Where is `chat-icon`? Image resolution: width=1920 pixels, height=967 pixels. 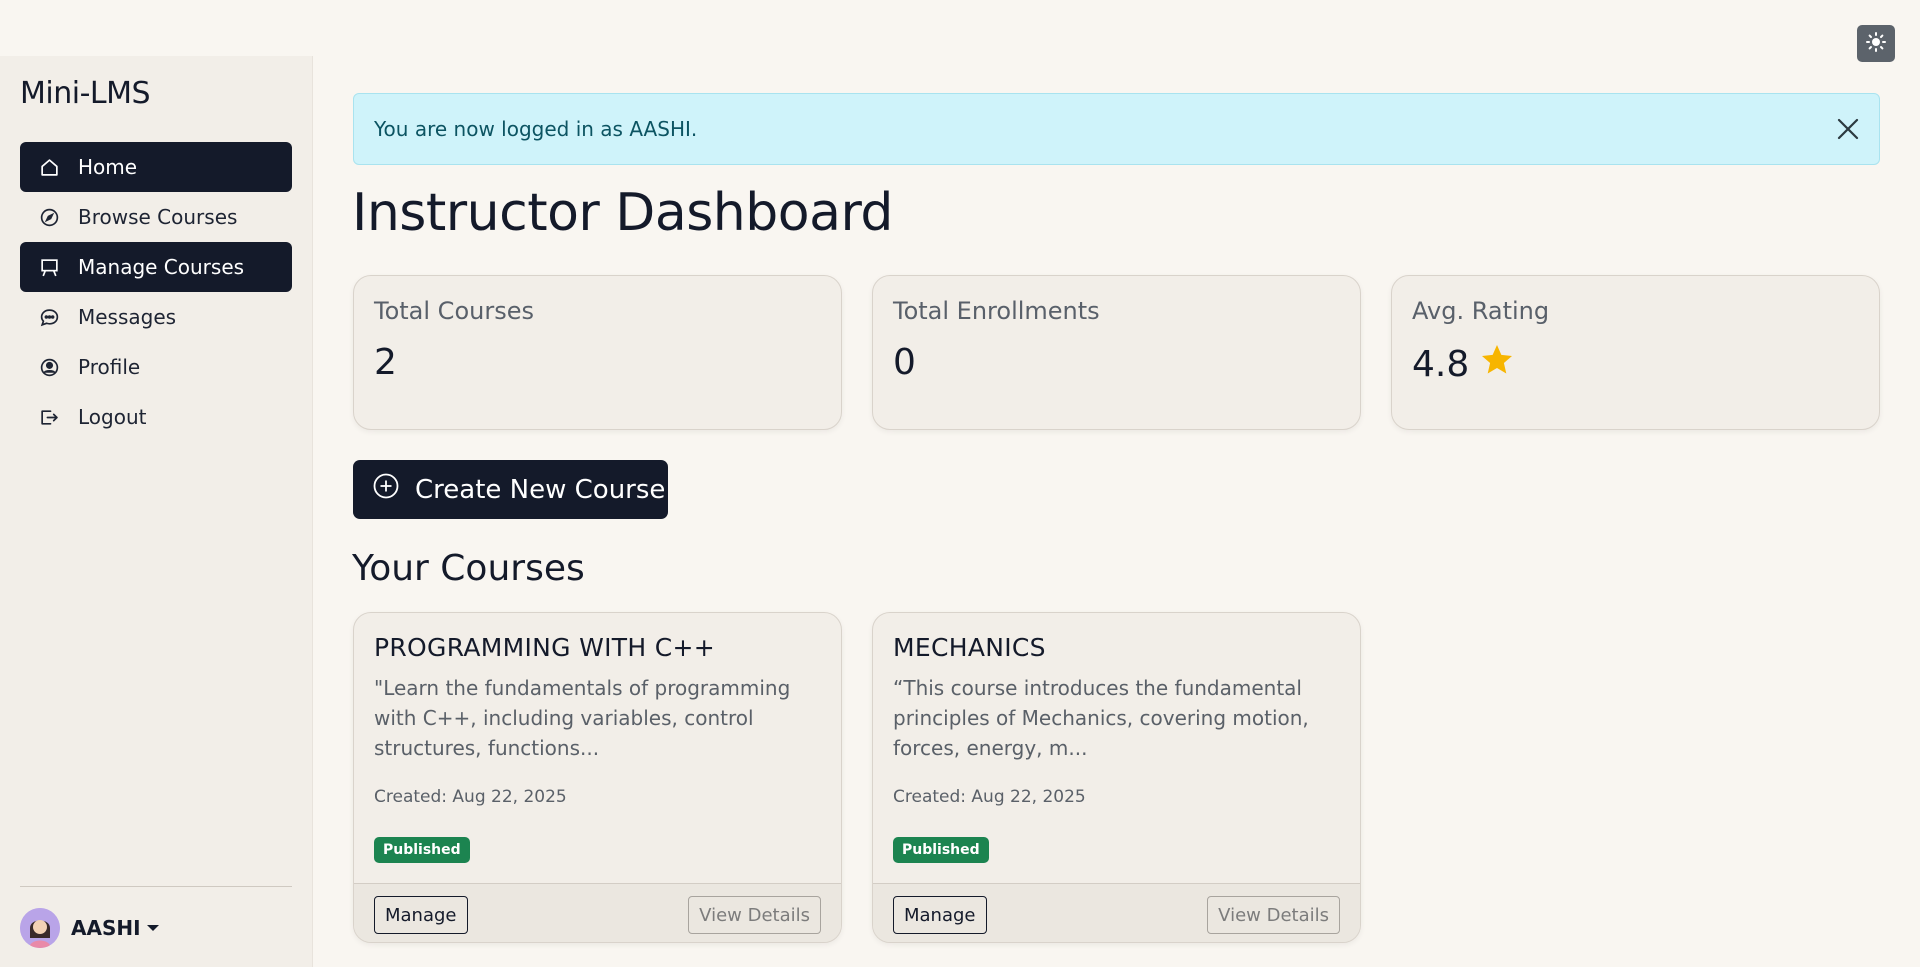
chat-icon is located at coordinates (49, 317).